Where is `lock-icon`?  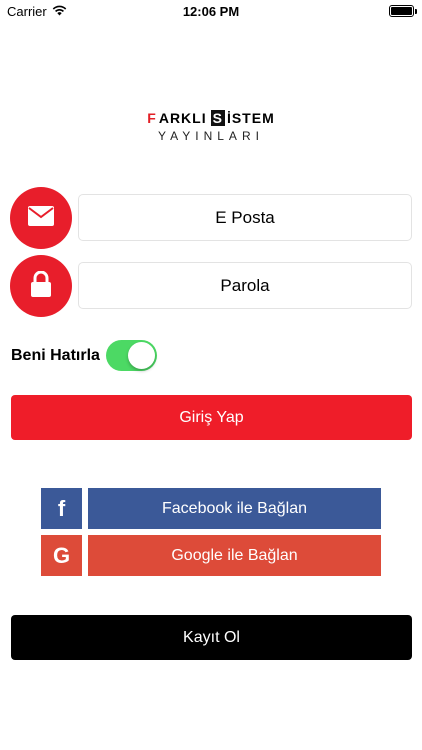
lock-icon is located at coordinates (41, 286).